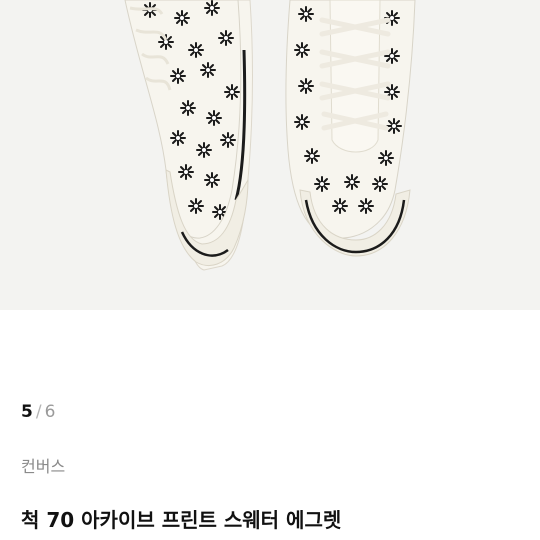 The width and height of the screenshot is (540, 540). Describe the element at coordinates (50, 412) in the screenshot. I see `page-total: 6` at that location.